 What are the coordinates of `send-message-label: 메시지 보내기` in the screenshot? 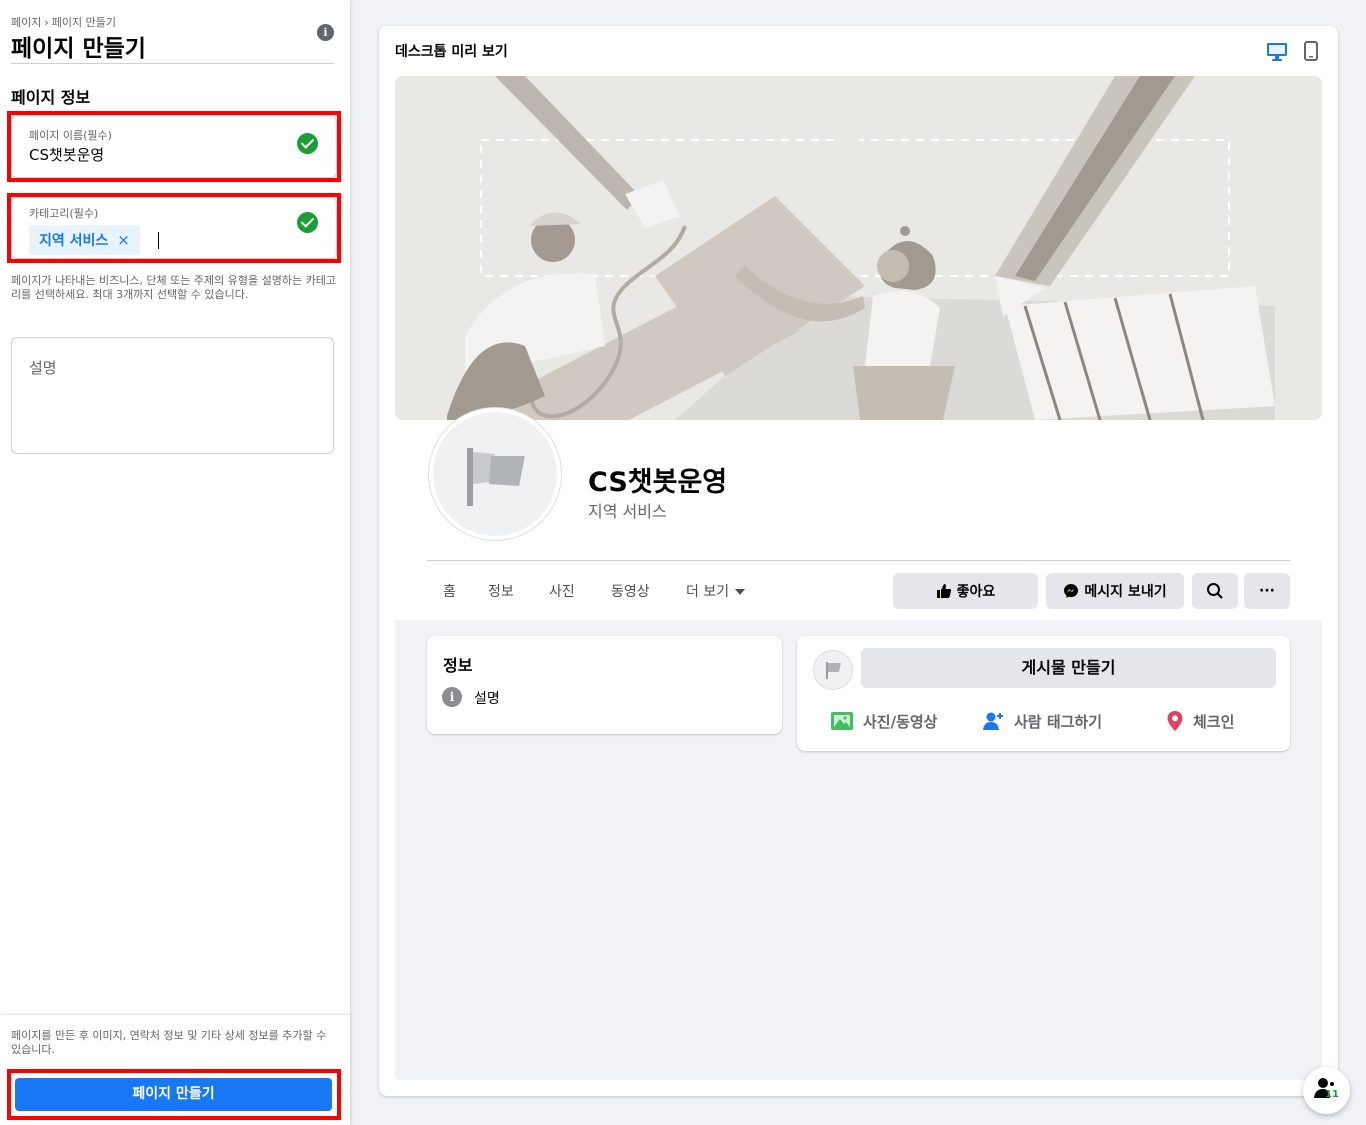 It's located at (1125, 592).